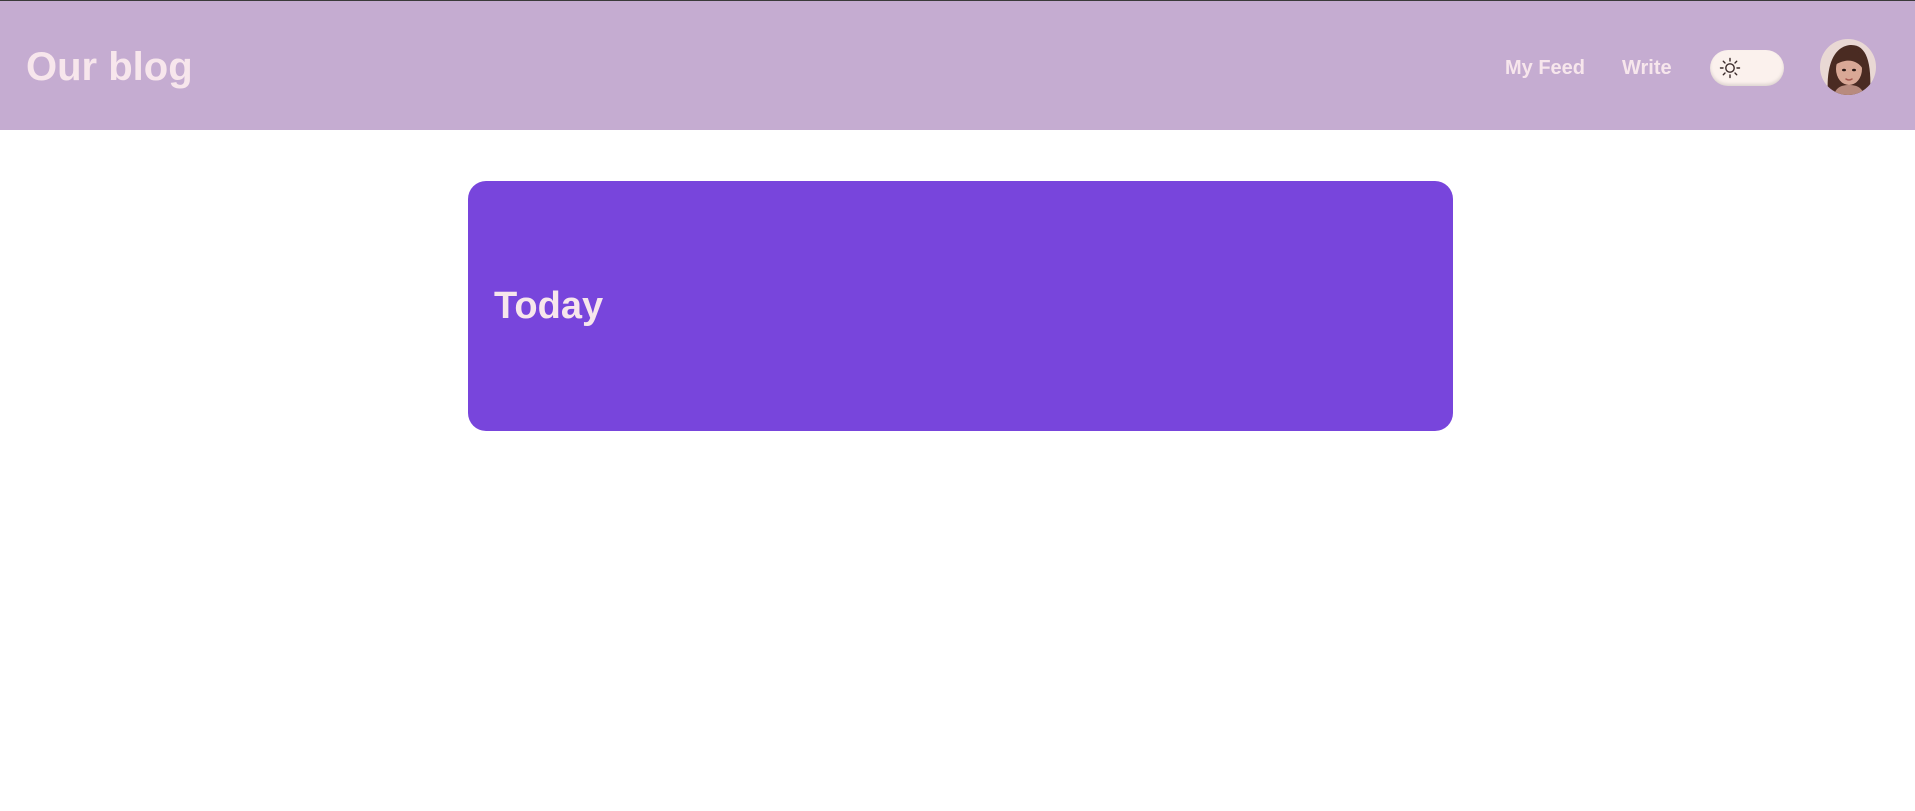 The width and height of the screenshot is (1915, 811). I want to click on card-title: Today, so click(549, 306).